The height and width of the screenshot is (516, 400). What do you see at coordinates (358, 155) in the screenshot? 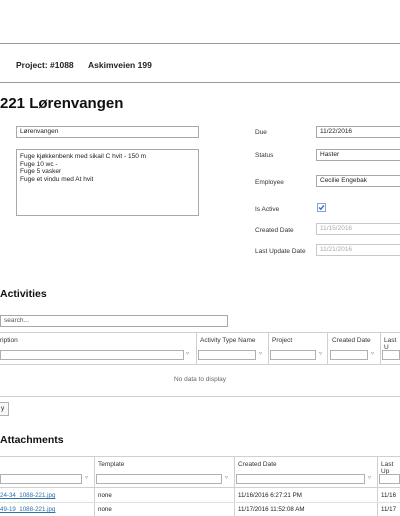
I see `status-select: Haster` at bounding box center [358, 155].